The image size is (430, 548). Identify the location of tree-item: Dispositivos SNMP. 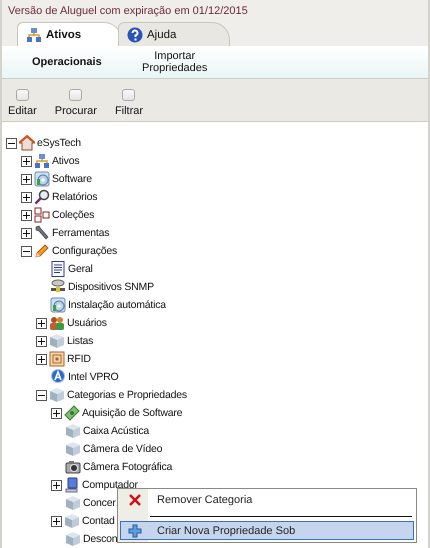
(111, 287).